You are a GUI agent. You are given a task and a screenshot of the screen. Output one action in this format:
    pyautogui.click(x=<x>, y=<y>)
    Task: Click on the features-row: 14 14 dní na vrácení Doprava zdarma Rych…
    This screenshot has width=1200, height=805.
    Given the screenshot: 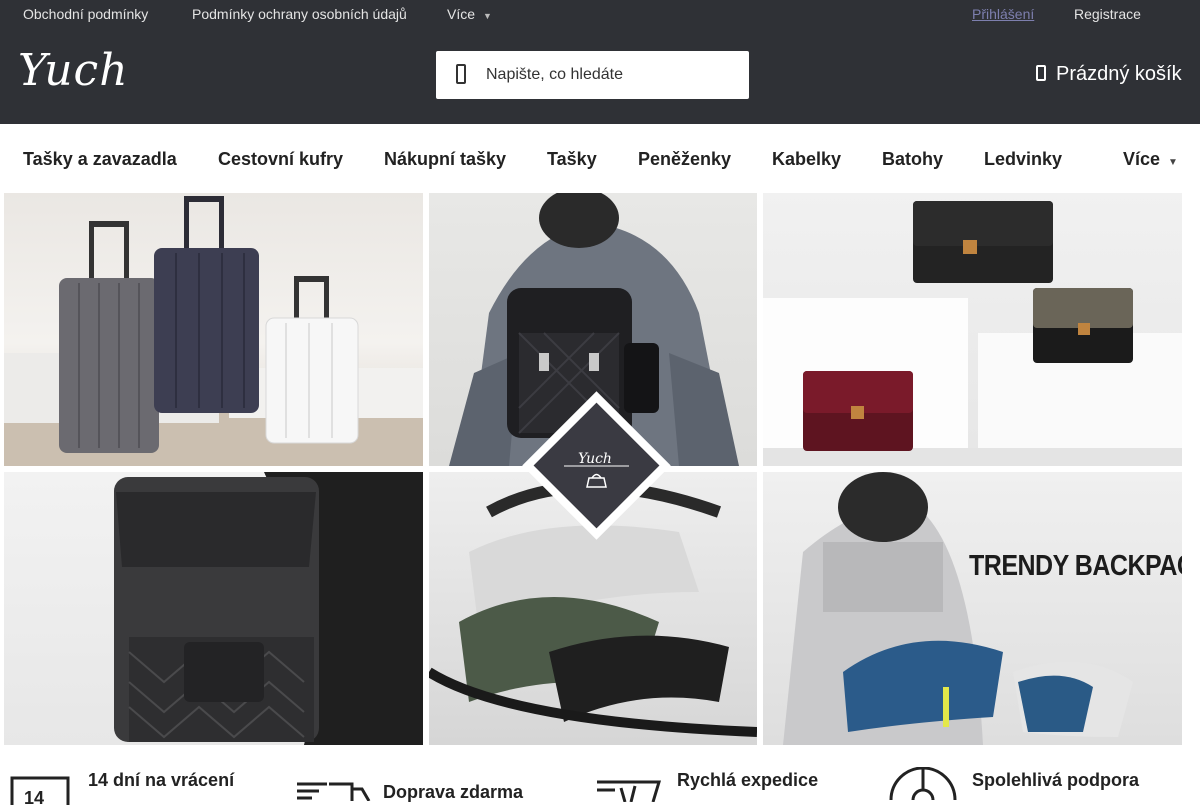 What is the action you would take?
    pyautogui.click(x=600, y=775)
    